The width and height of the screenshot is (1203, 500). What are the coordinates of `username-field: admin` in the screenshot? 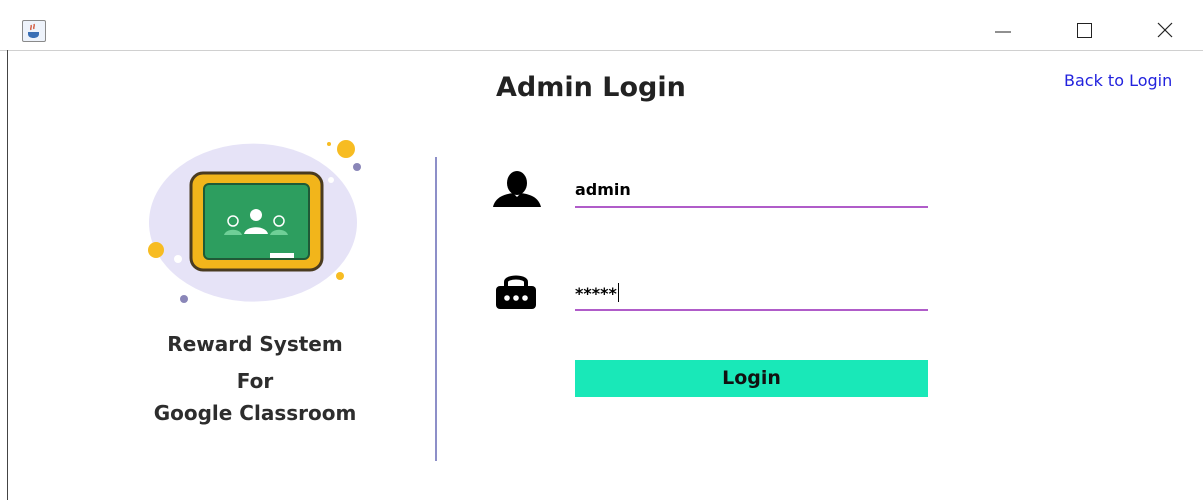 It's located at (751, 193).